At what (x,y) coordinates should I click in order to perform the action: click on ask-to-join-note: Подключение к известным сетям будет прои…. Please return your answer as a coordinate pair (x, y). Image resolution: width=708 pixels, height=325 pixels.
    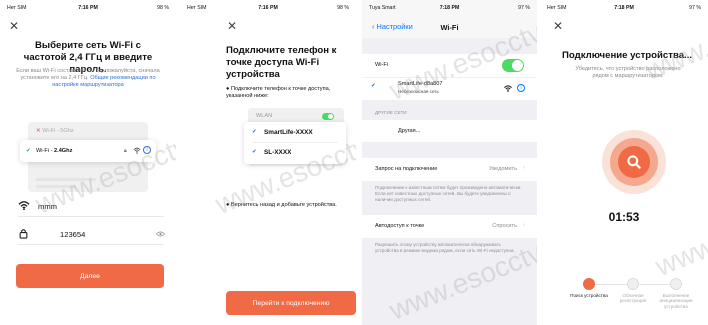
    Looking at the image, I should click on (448, 194).